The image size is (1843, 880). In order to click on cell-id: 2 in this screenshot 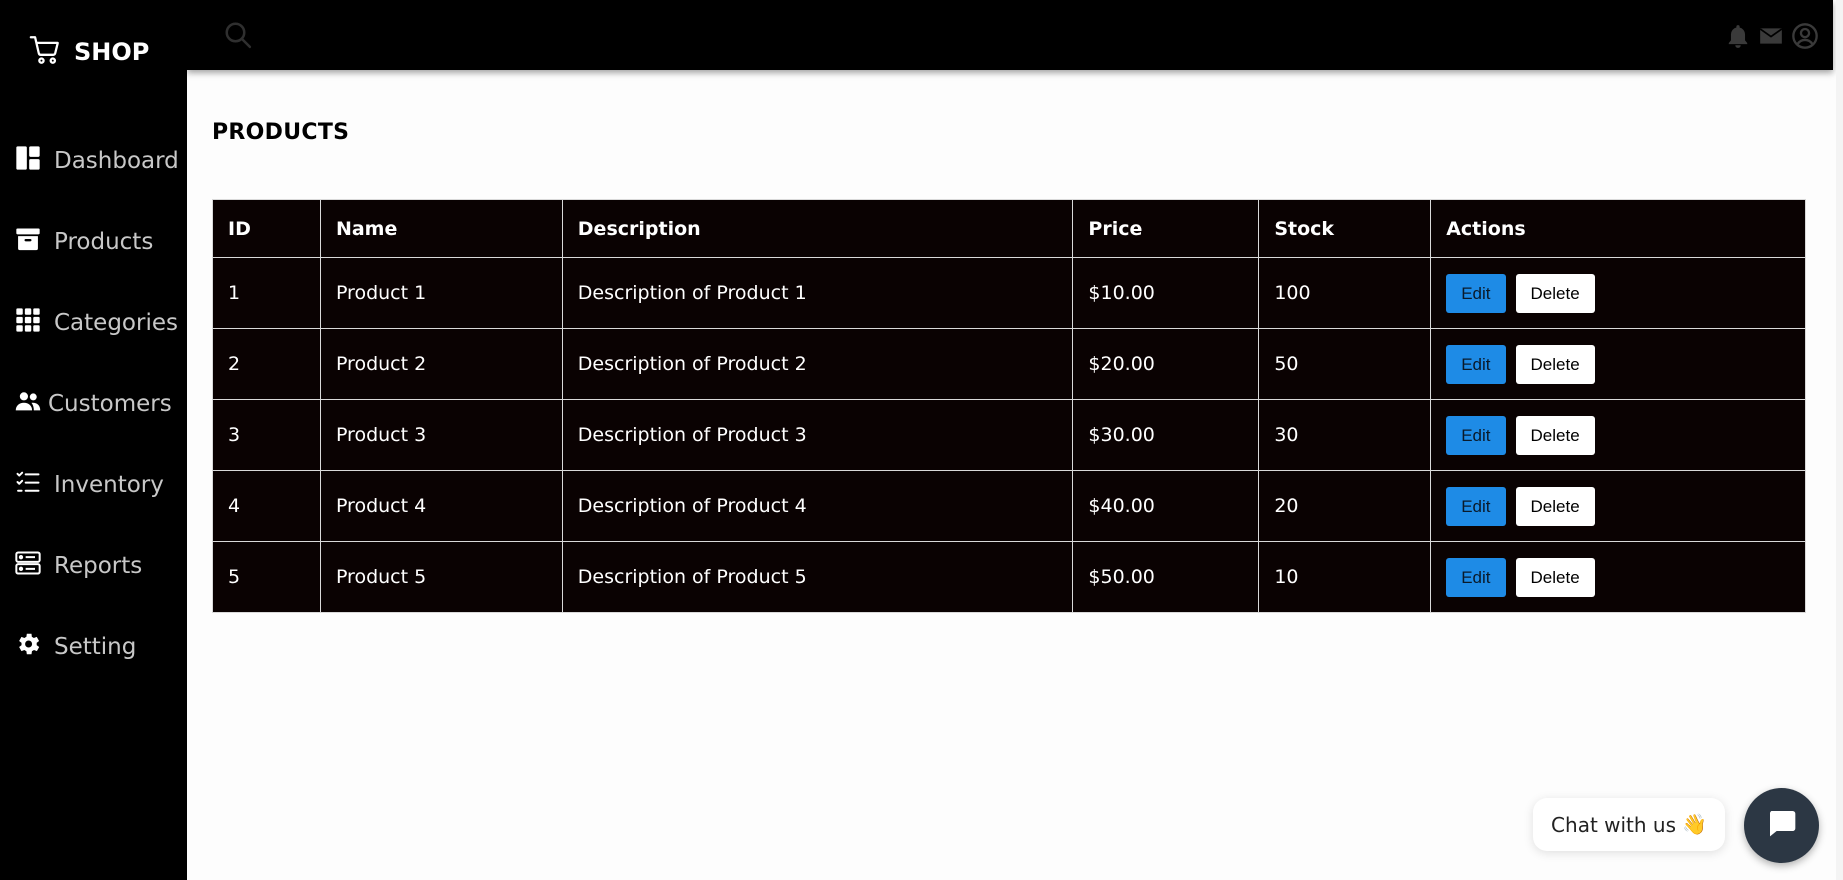, I will do `click(266, 364)`.